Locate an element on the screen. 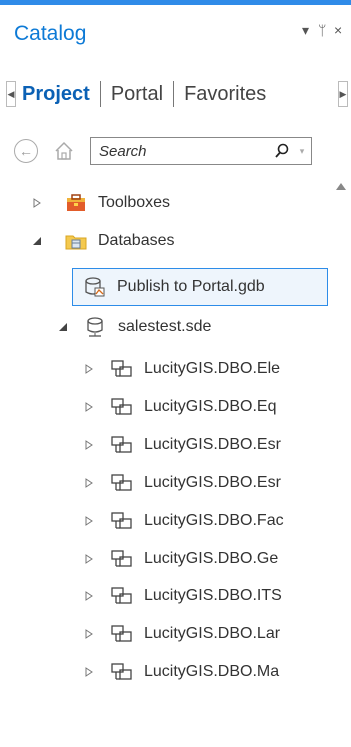  tree-item-feature-dataset: LucityGIS.DBO.Ma is located at coordinates (179, 672).